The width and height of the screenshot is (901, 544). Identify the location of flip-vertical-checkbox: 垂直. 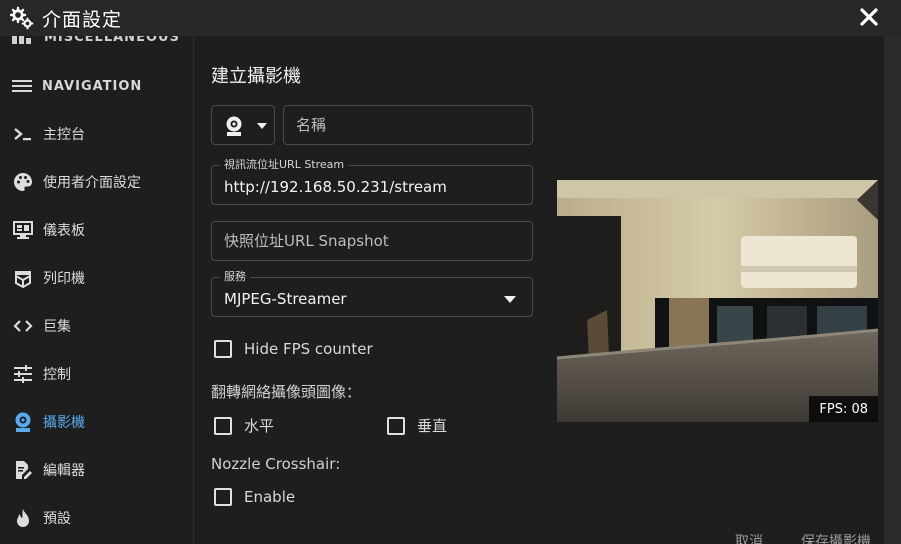
(417, 425).